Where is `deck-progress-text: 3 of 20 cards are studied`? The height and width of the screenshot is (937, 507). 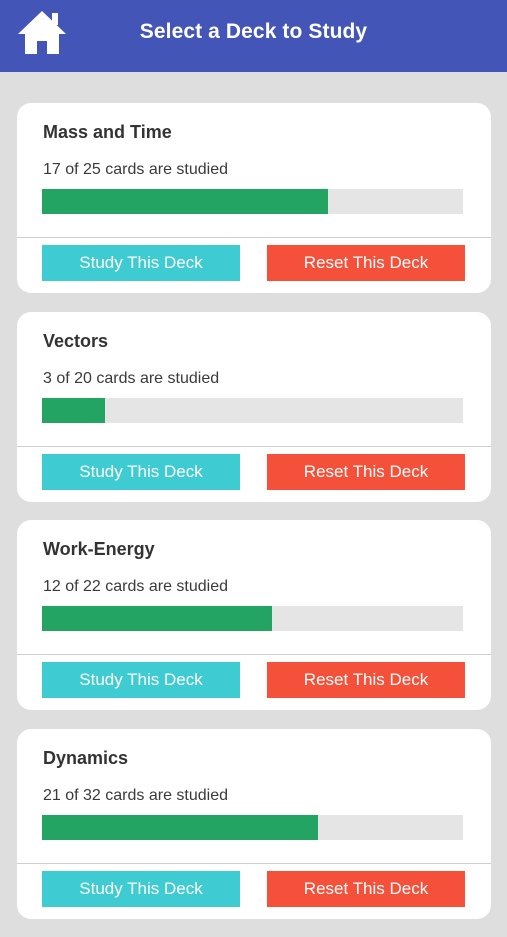
deck-progress-text: 3 of 20 cards are studied is located at coordinates (131, 378).